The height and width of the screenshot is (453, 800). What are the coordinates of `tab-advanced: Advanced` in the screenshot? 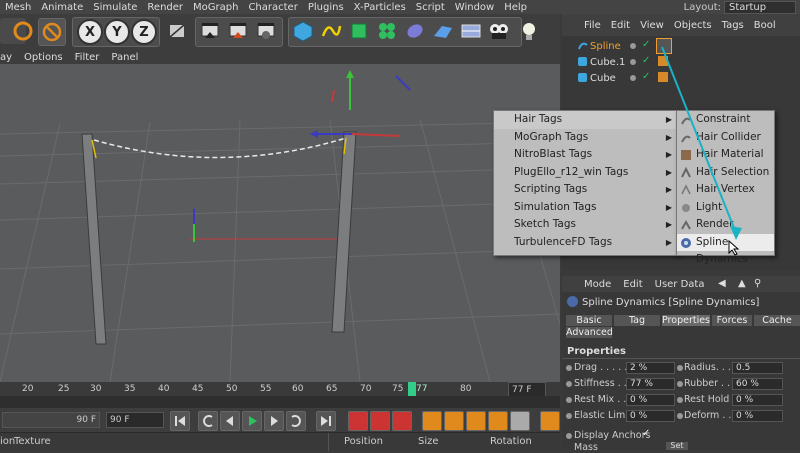 It's located at (589, 332).